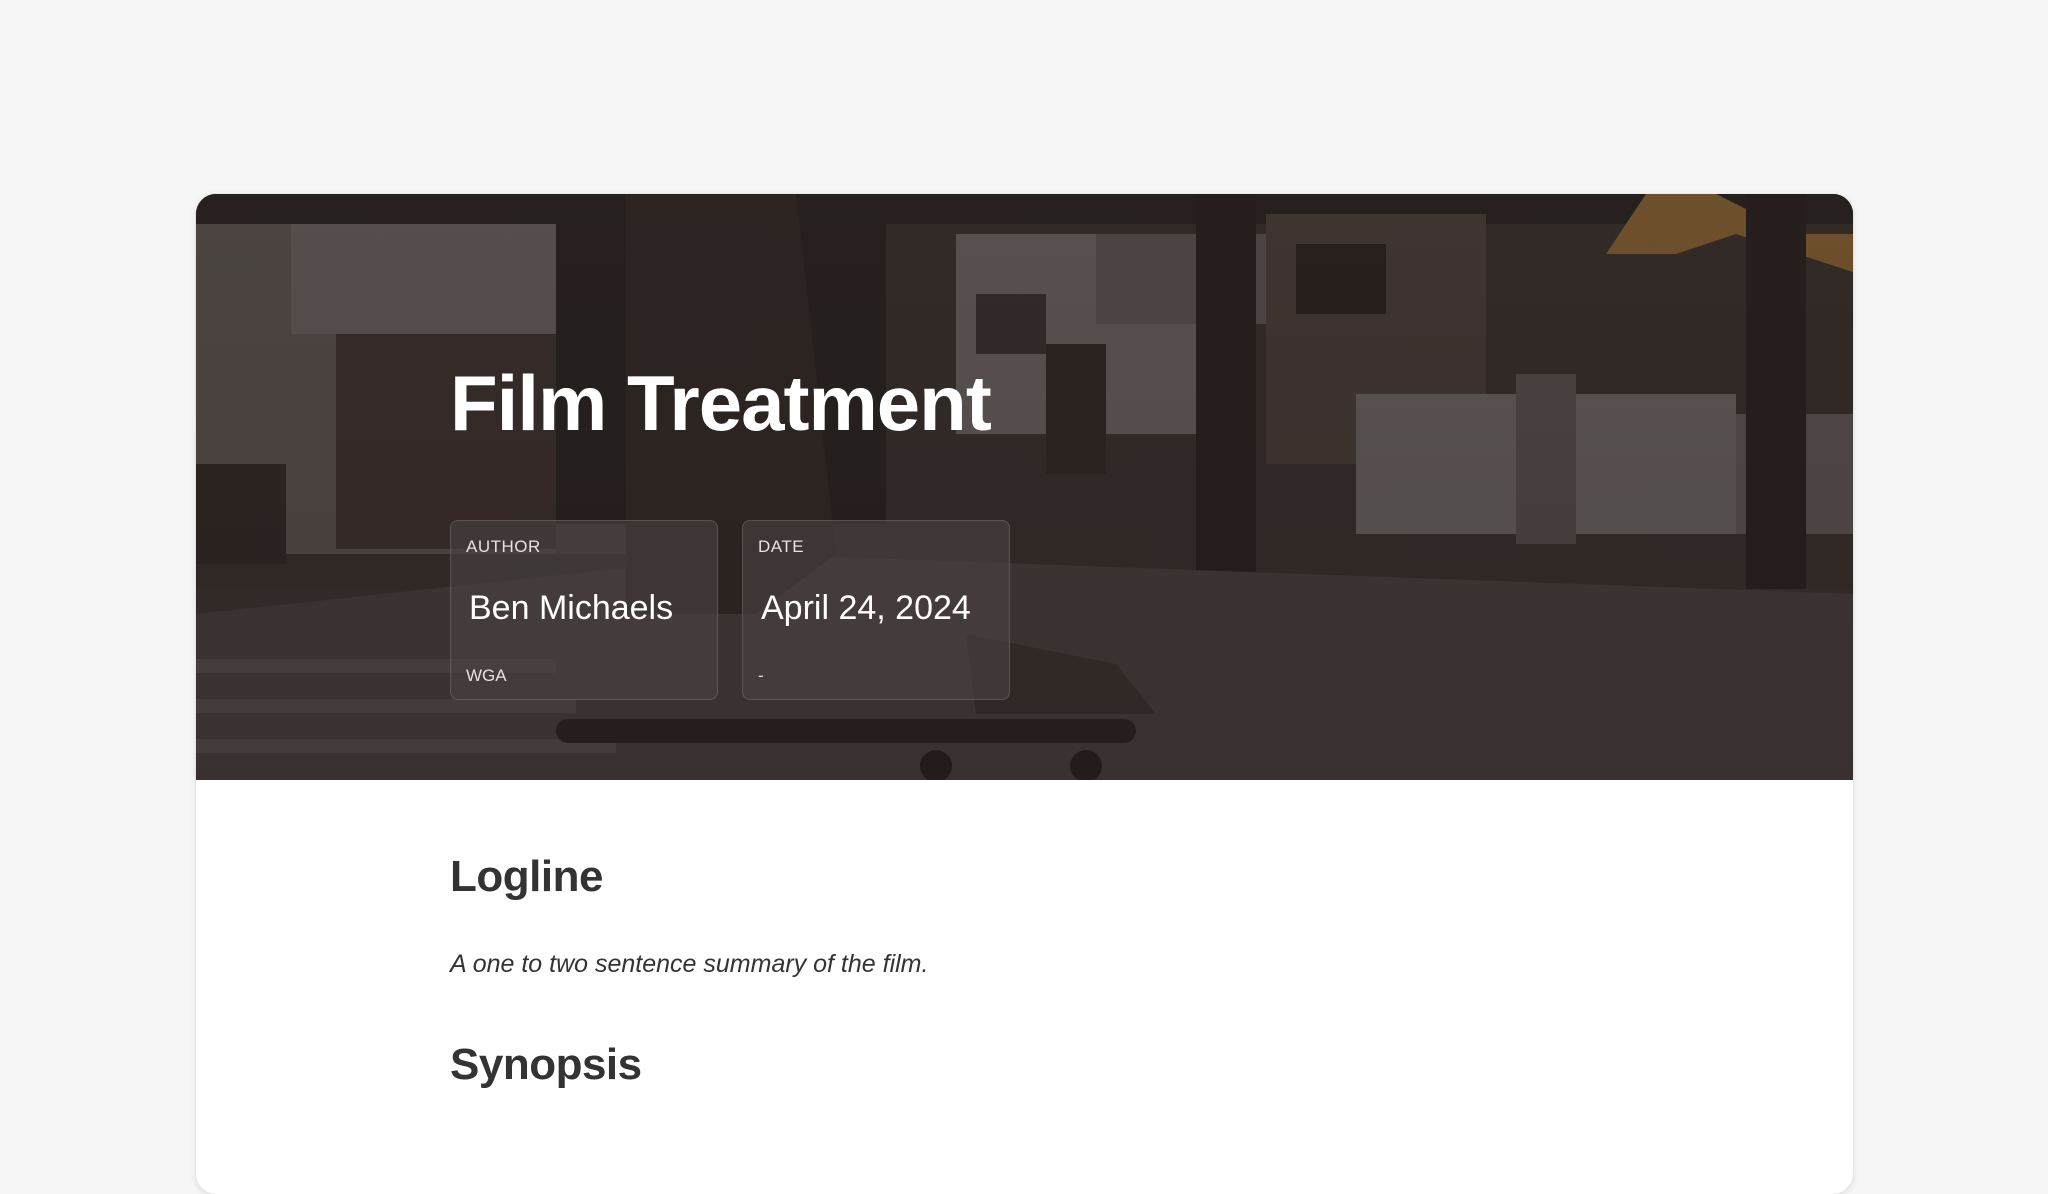  Describe the element at coordinates (546, 1065) in the screenshot. I see `synopsis-heading: Synopsis` at that location.